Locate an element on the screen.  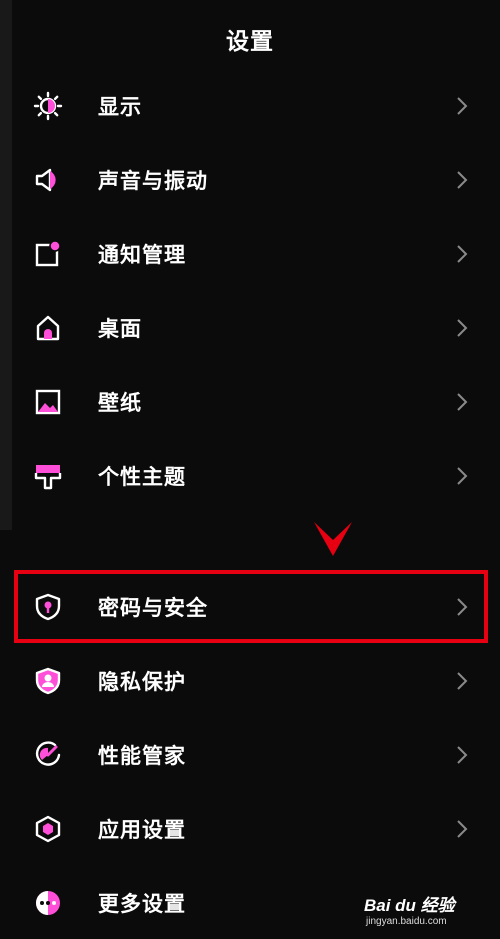
highlight-box is located at coordinates (251, 606).